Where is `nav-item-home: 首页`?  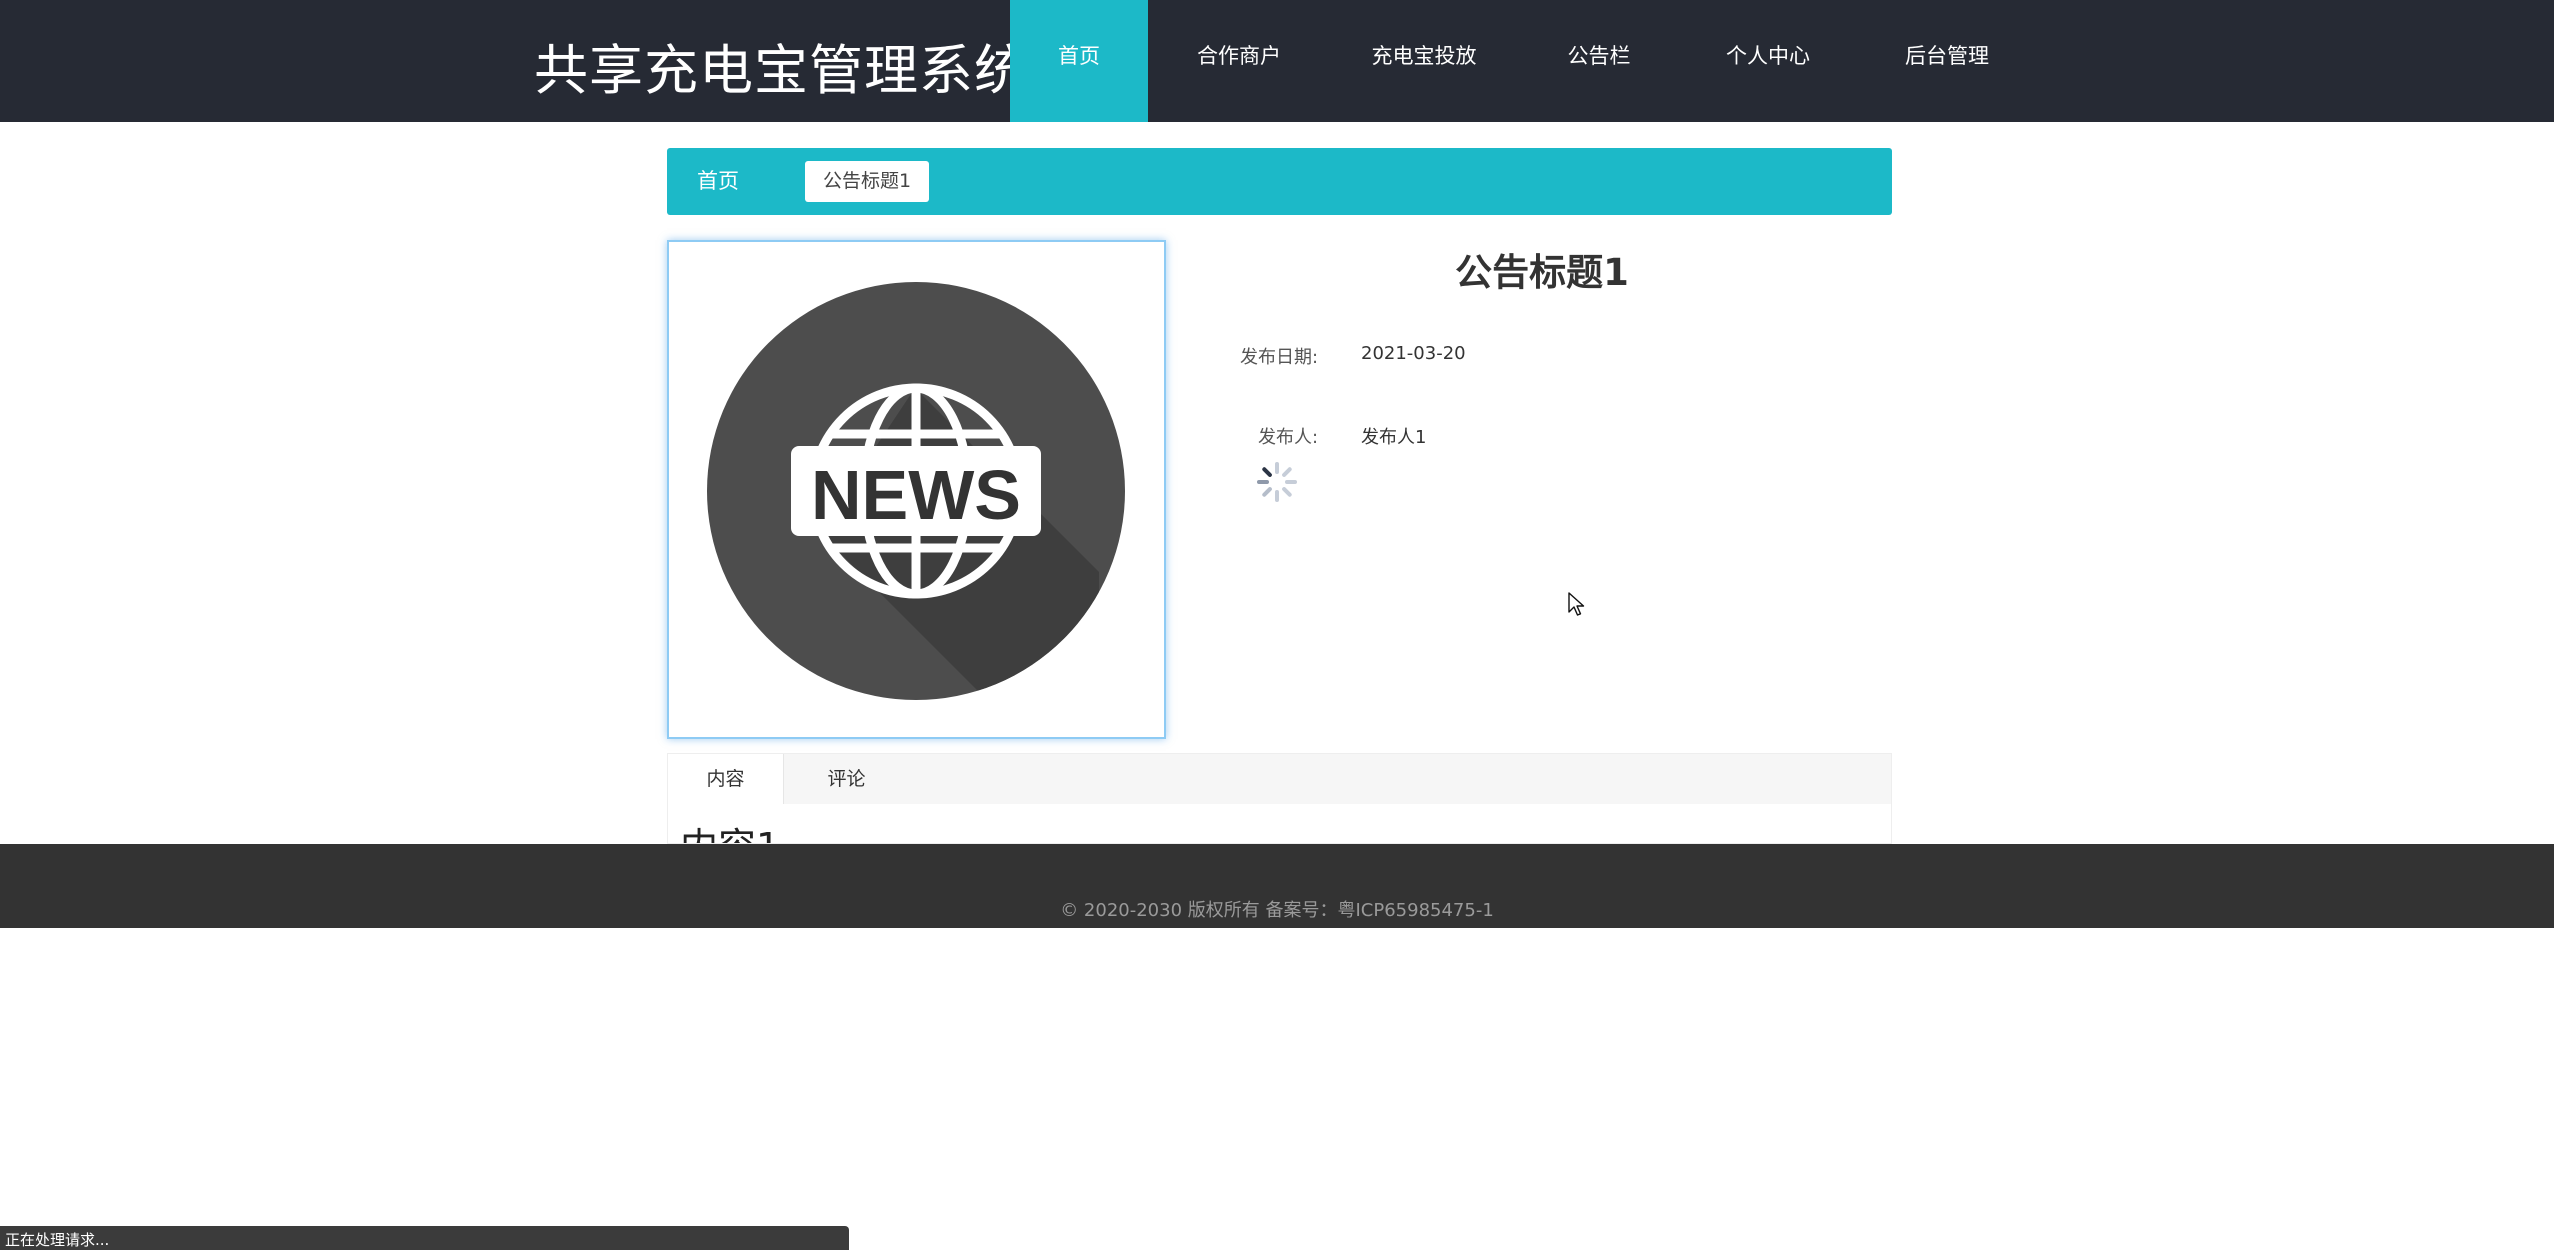
nav-item-home: 首页 is located at coordinates (1079, 61).